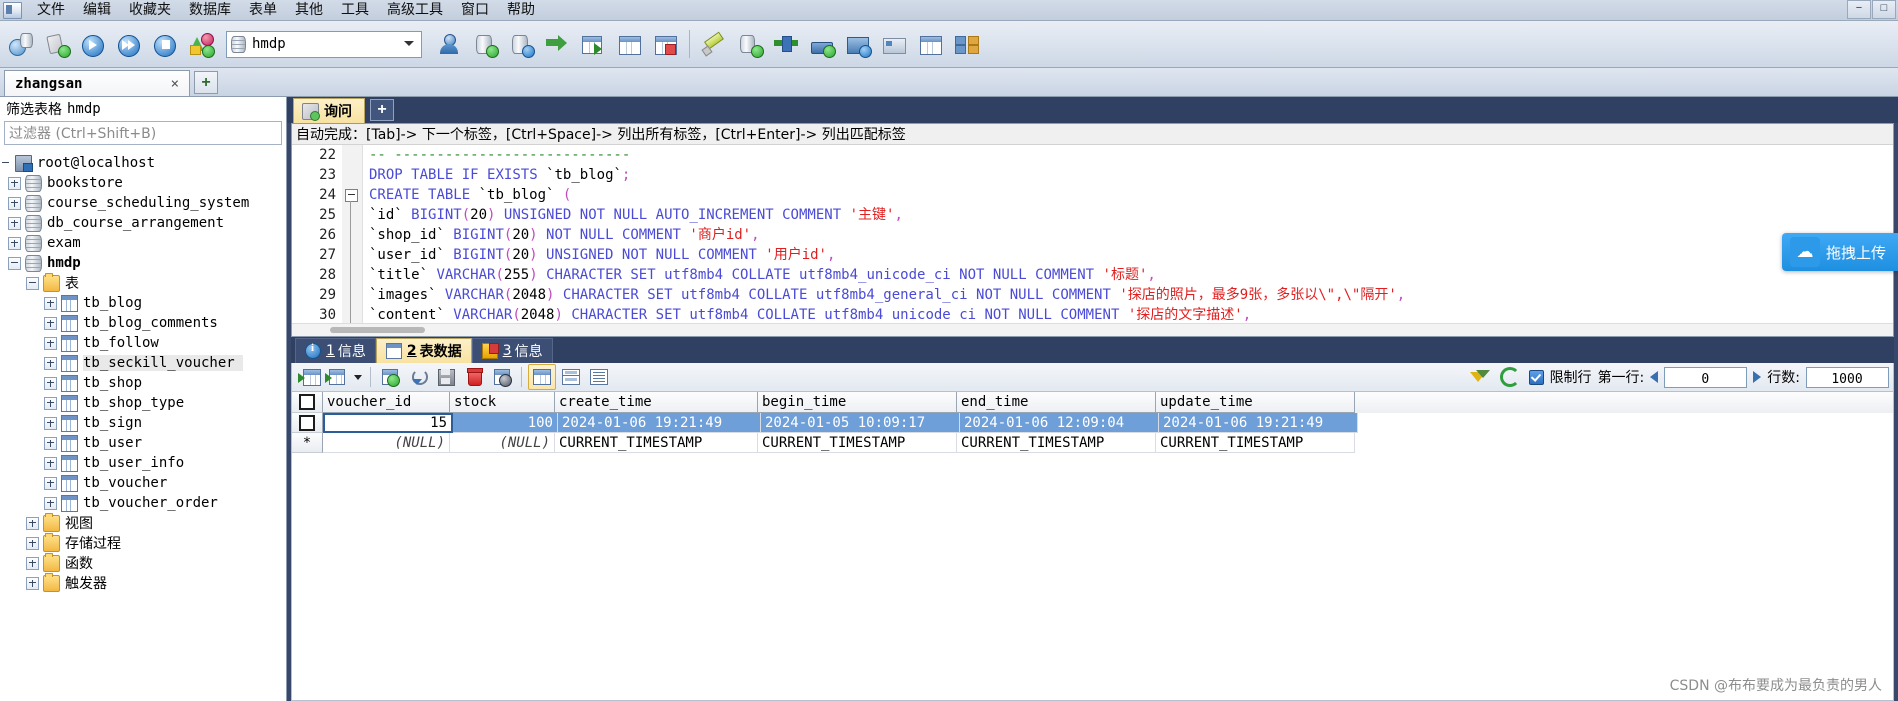 This screenshot has height=701, width=1898. Describe the element at coordinates (894, 44) in the screenshot. I see `model-icon` at that location.